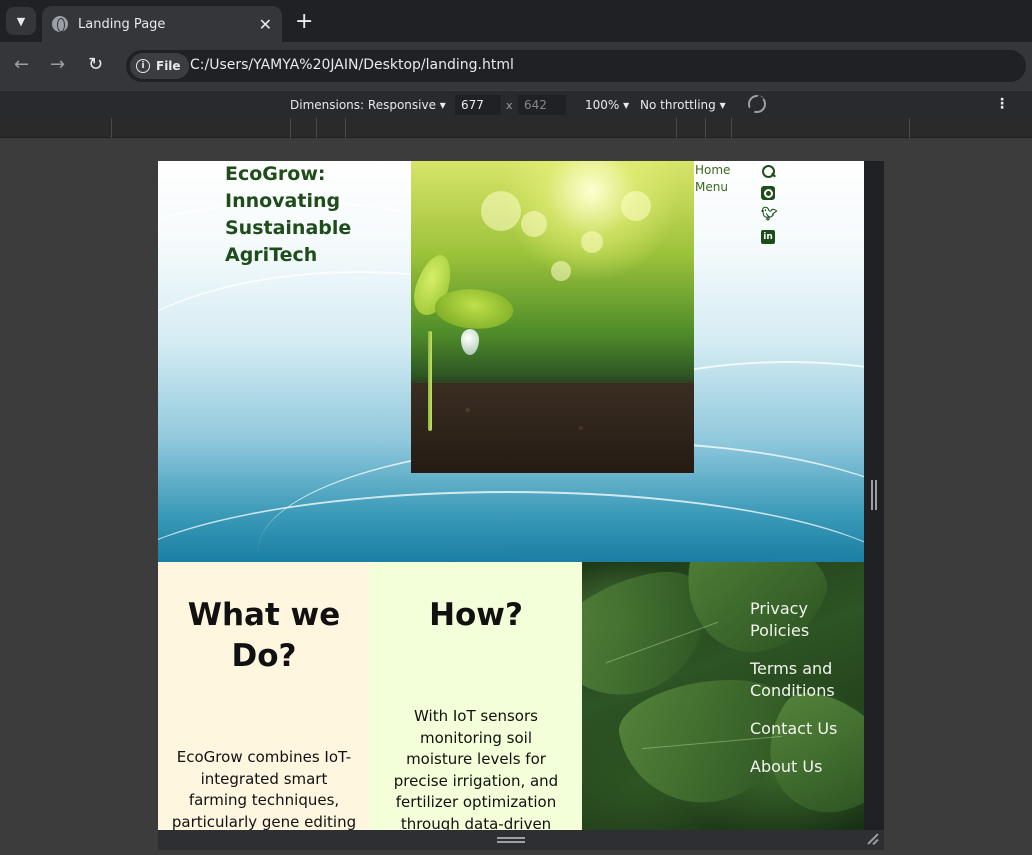  Describe the element at coordinates (304, 21) in the screenshot. I see `new-tab-button: +` at that location.